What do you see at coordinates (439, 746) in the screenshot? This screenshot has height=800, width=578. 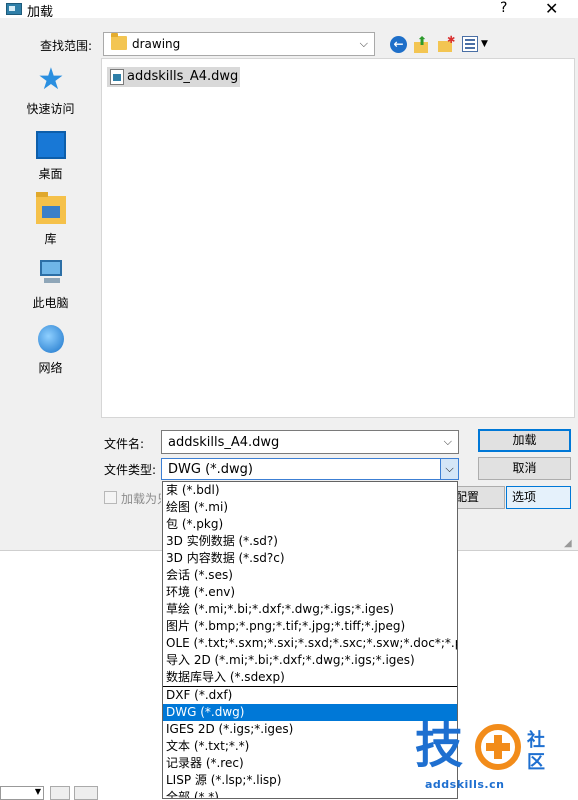 I see `watermark-char: 技` at bounding box center [439, 746].